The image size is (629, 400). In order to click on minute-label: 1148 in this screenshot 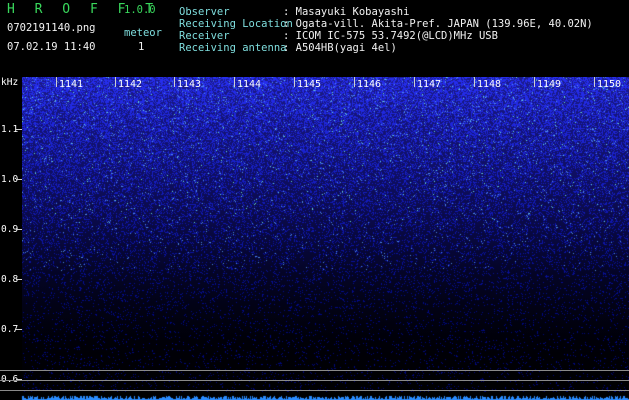, I will do `click(489, 84)`.